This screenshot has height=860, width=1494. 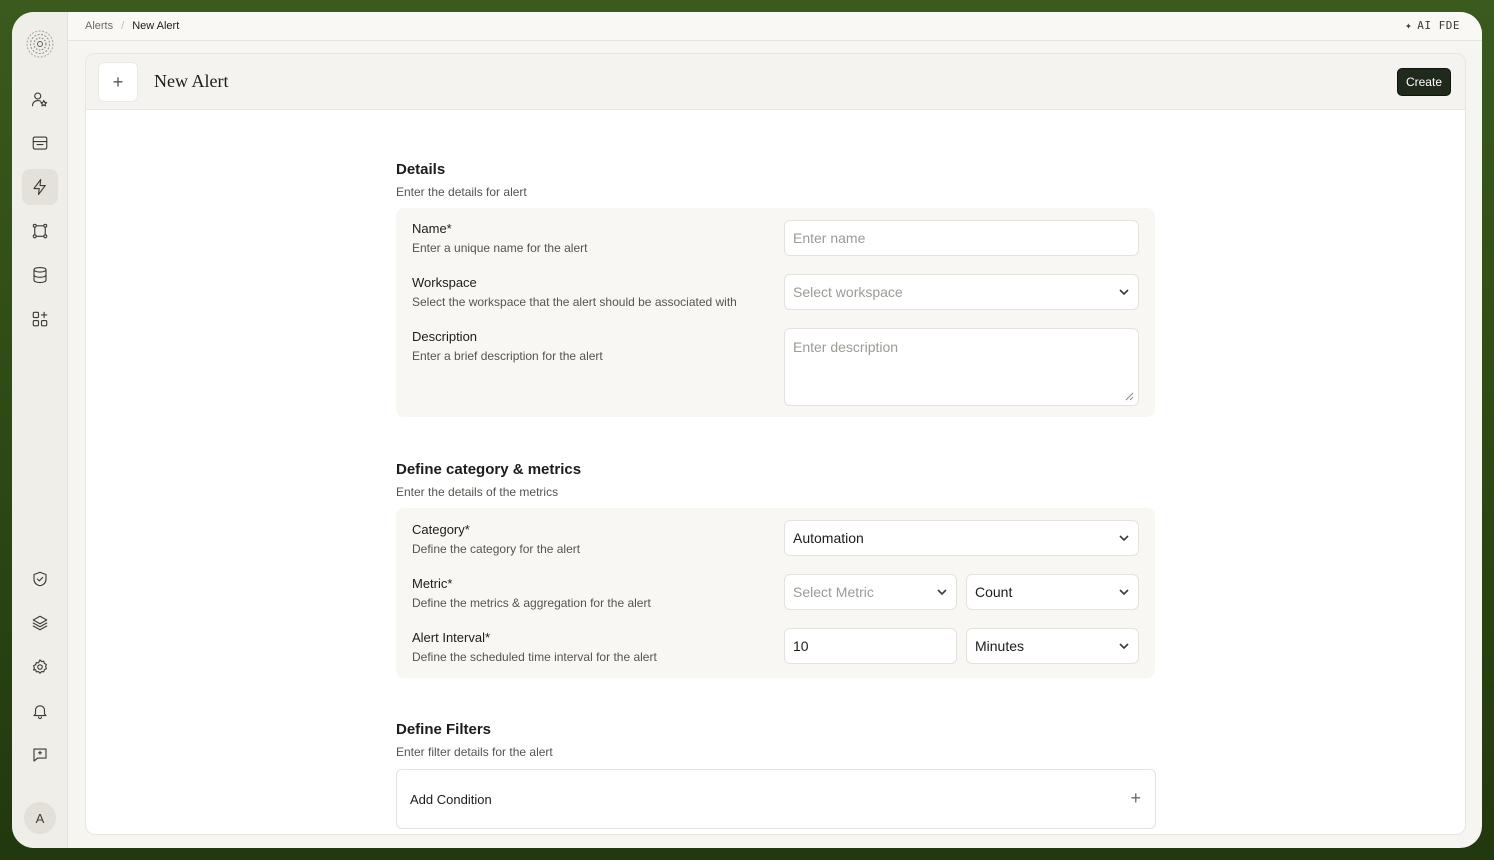 What do you see at coordinates (801, 646) in the screenshot?
I see `interval-value: 10` at bounding box center [801, 646].